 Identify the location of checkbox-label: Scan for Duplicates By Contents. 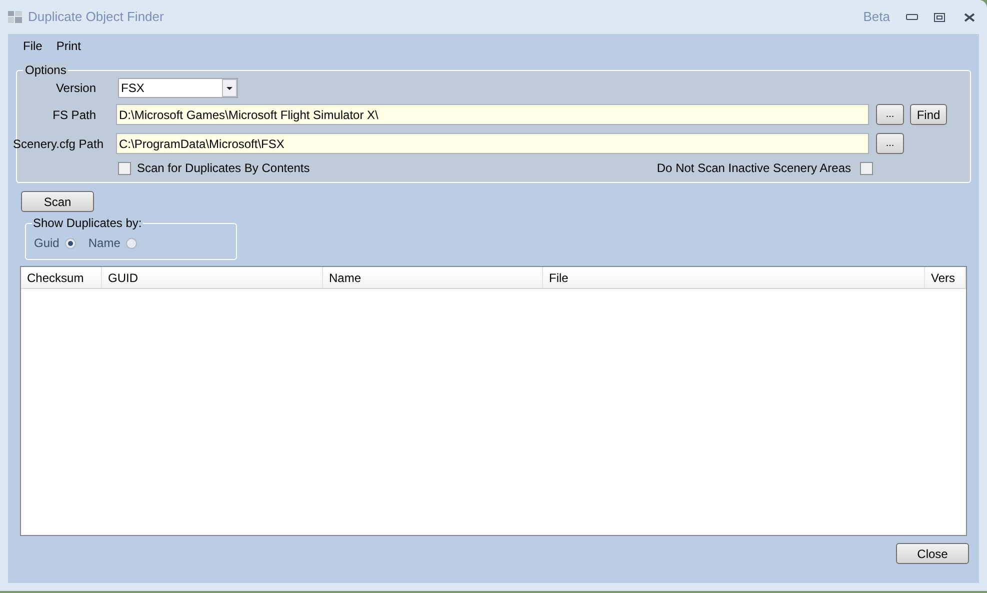
(223, 168).